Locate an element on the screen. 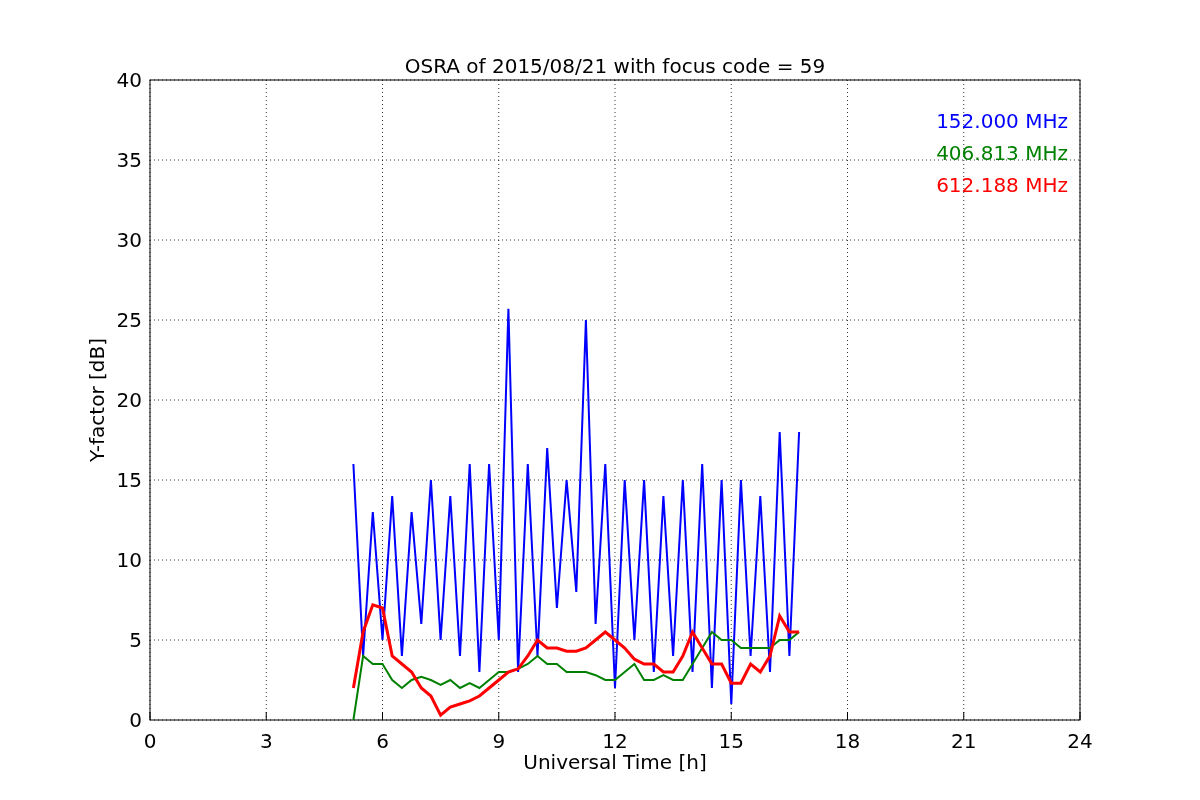  x-axis-label: Universal Time [h] is located at coordinates (615, 762).